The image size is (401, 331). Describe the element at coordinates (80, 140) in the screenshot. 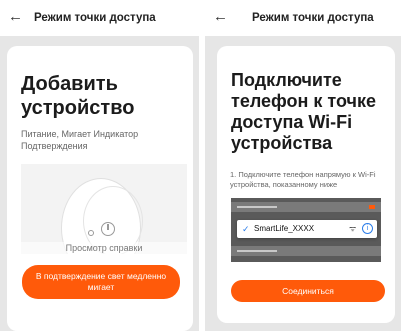

I see `card-description: Питание, Мигает Индикатор Подтверждения` at that location.